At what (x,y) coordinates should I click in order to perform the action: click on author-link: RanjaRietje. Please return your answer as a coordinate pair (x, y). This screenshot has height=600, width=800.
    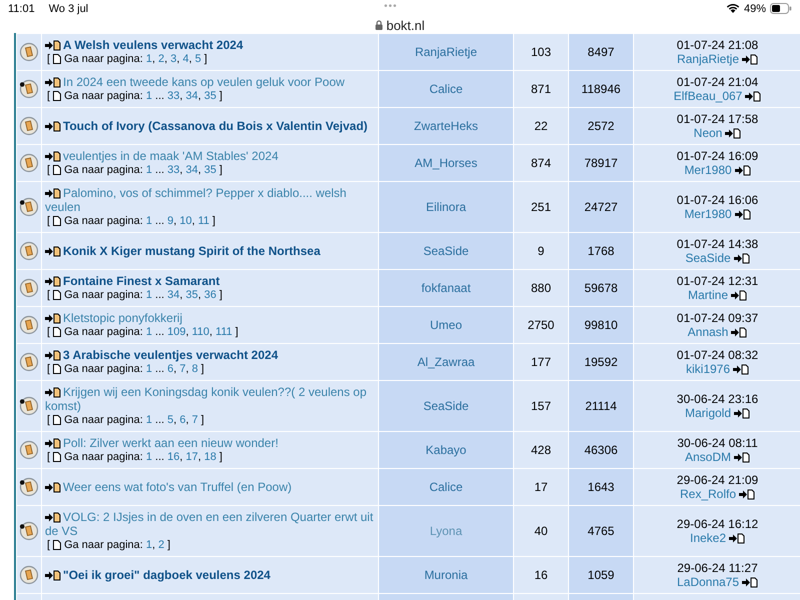
    Looking at the image, I should click on (446, 52).